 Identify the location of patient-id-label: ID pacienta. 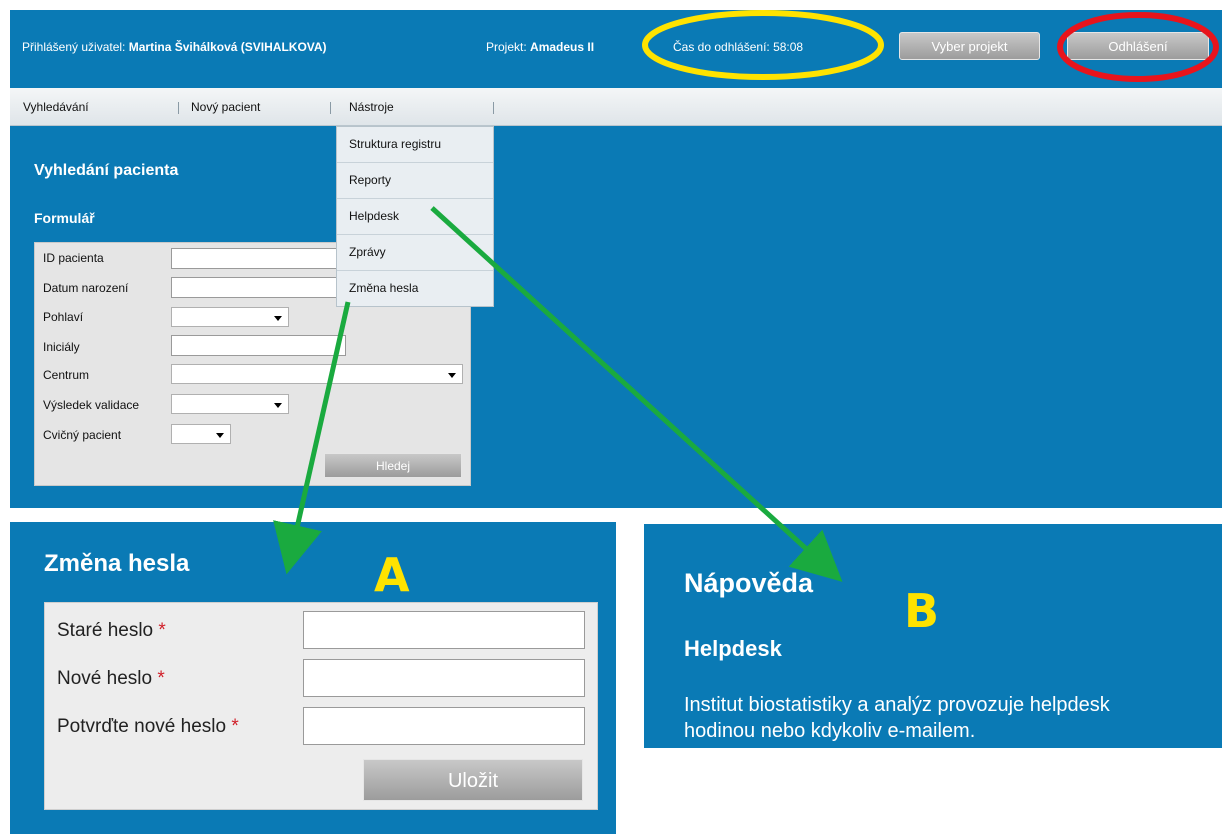
(73, 258).